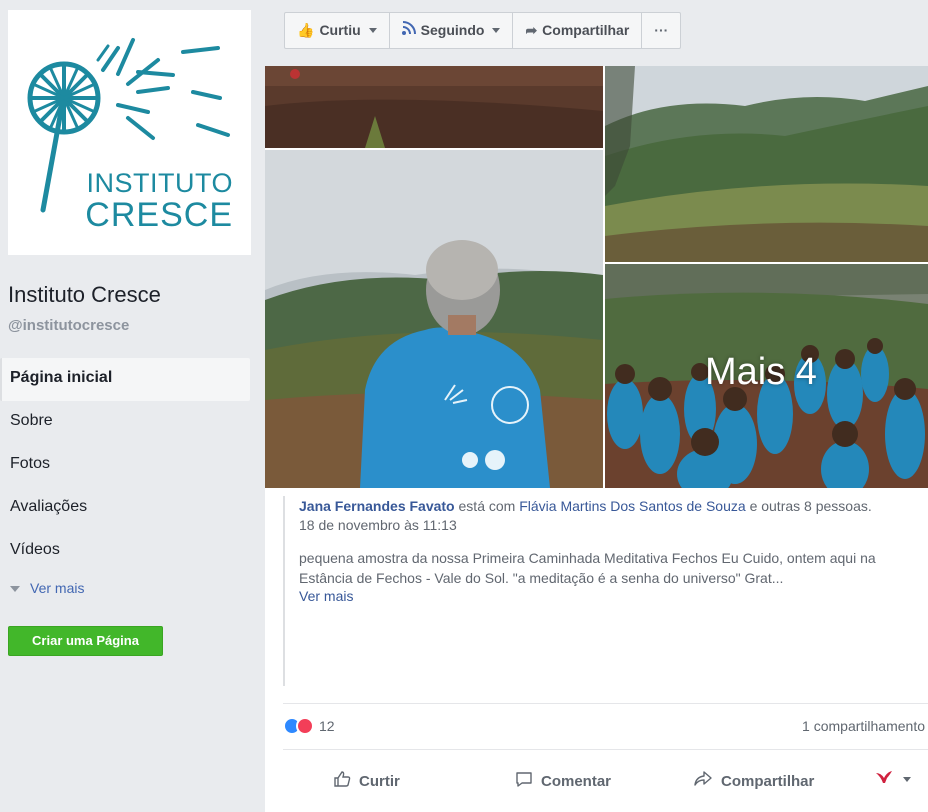 The height and width of the screenshot is (812, 928). What do you see at coordinates (84, 295) in the screenshot?
I see `page-name: Instituto Cresce` at bounding box center [84, 295].